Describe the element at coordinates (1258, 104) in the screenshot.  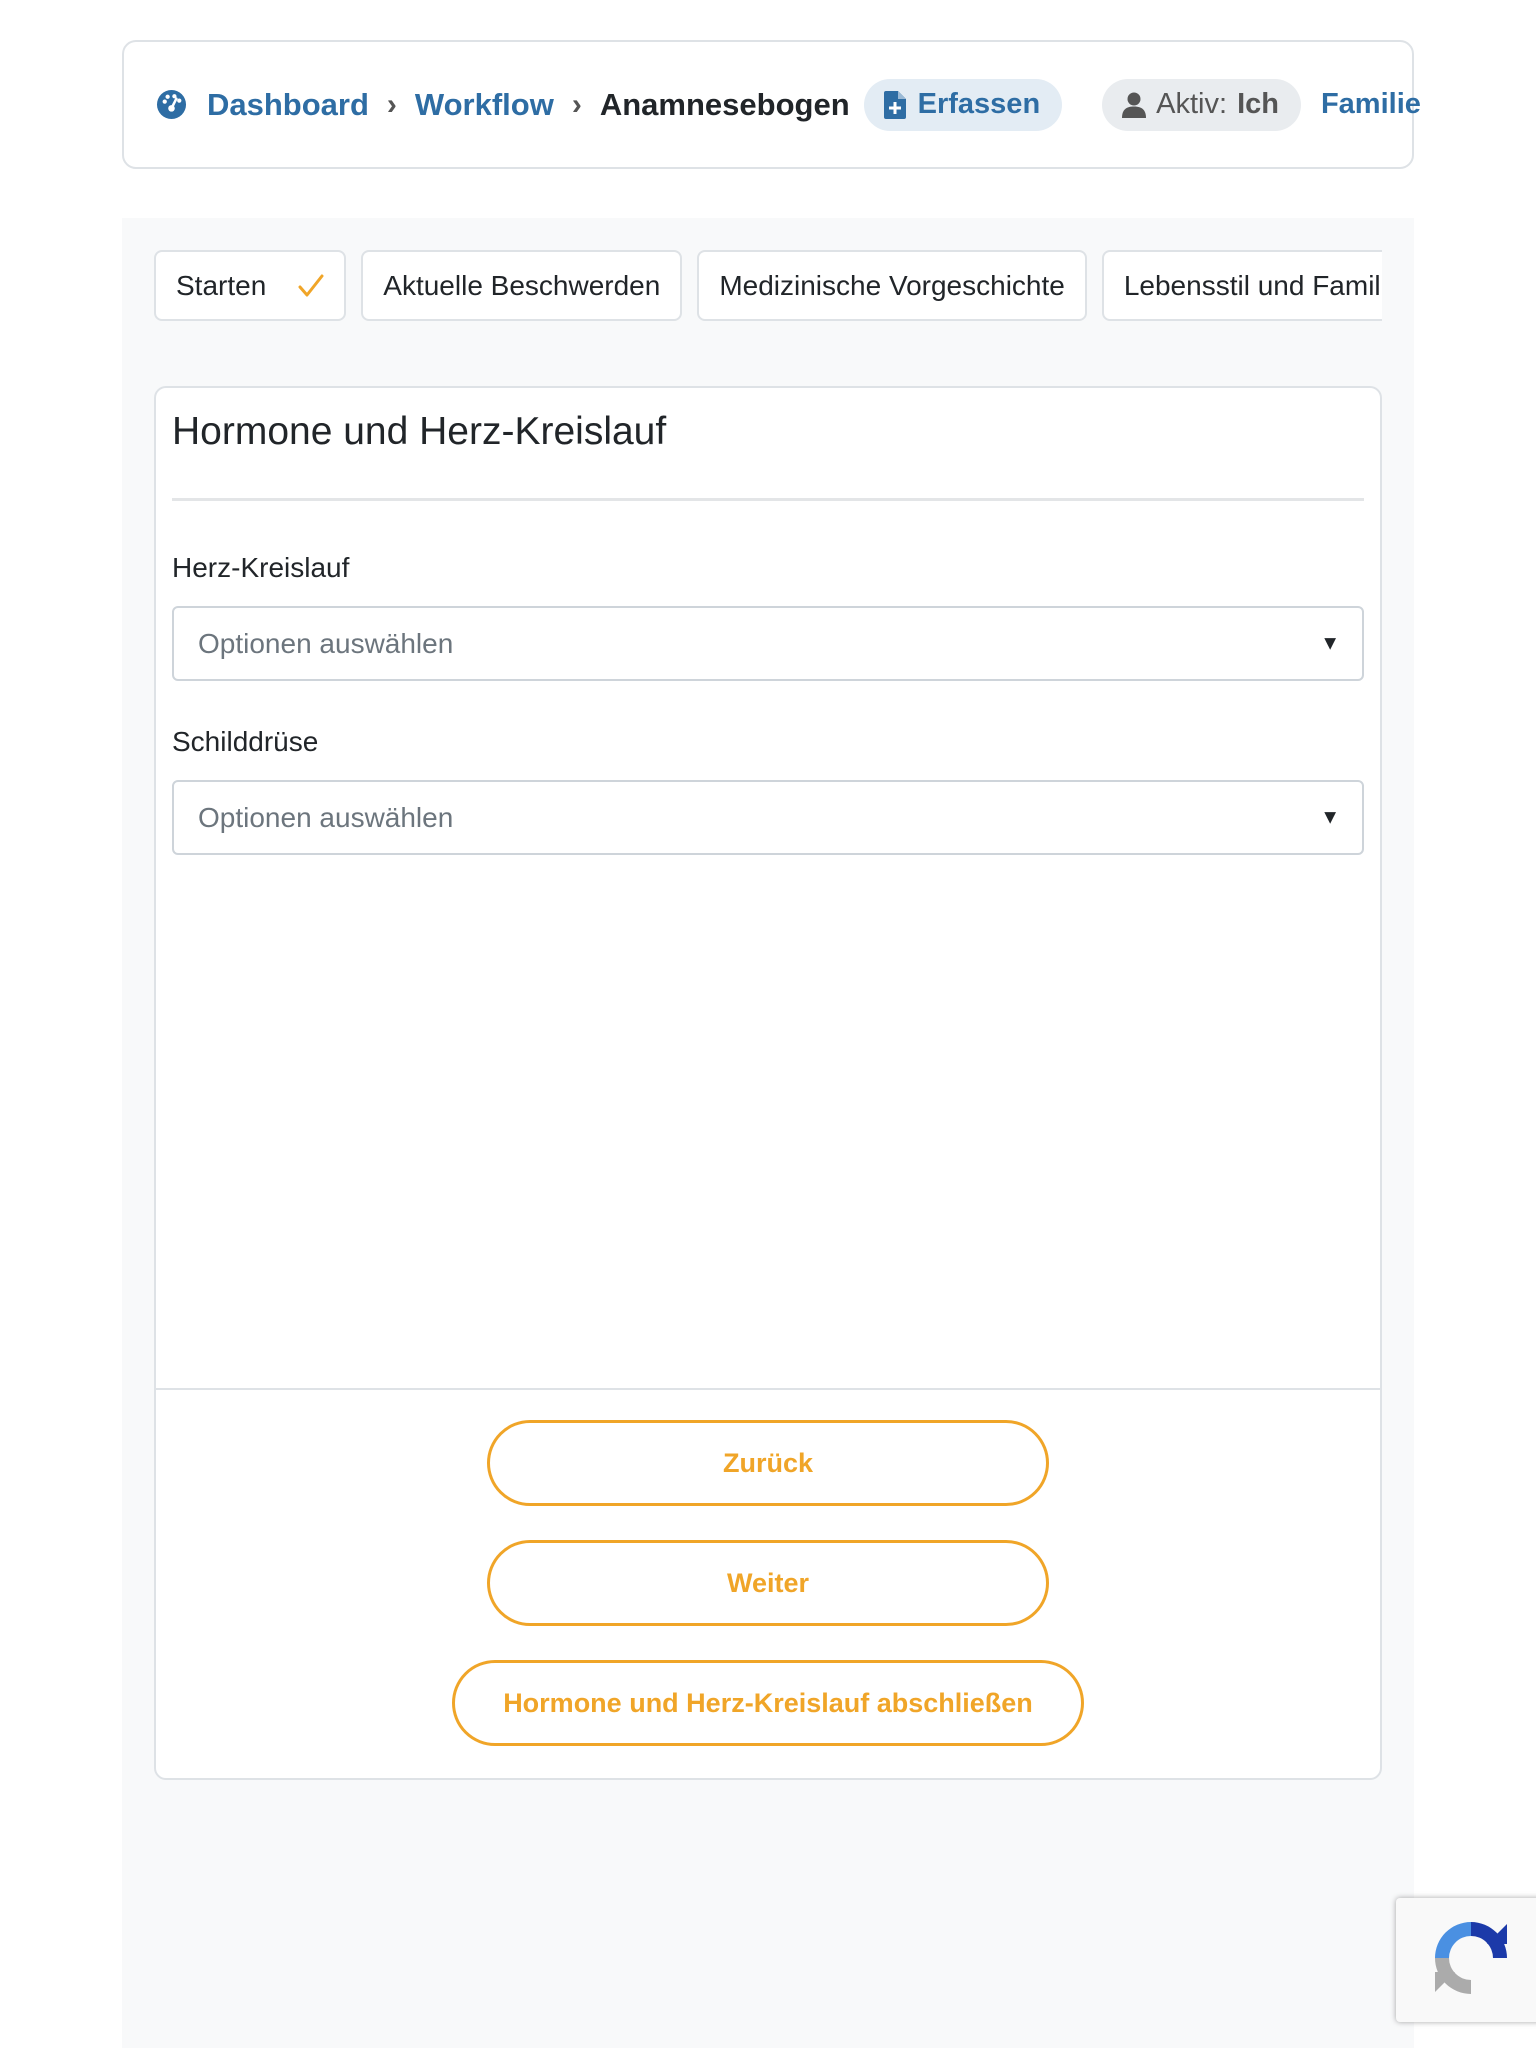
I see `active-profile-value: Ich` at that location.